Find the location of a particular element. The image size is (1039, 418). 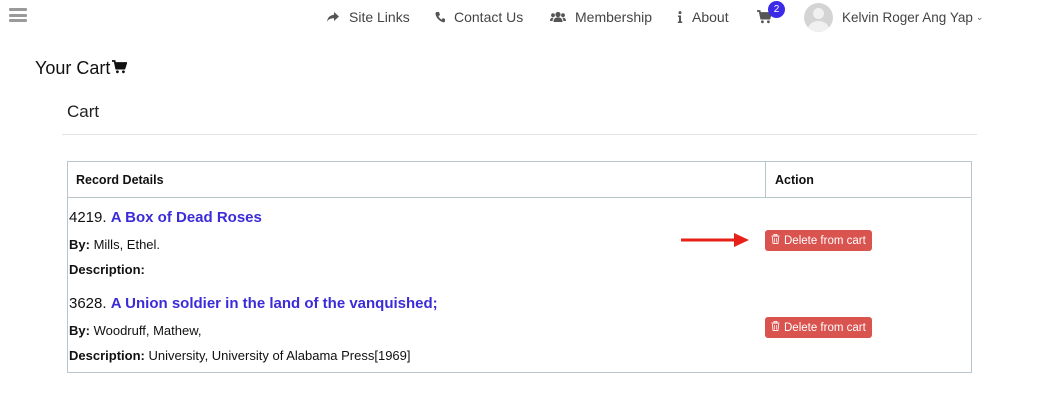

nav-label: Membership is located at coordinates (614, 17).